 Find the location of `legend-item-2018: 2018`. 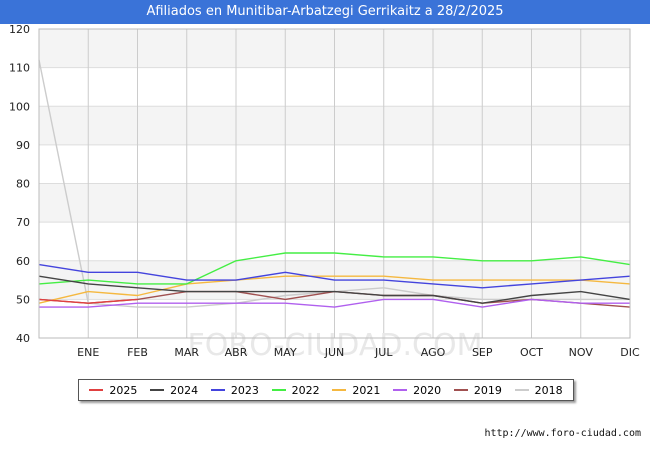

legend-item-2018: 2018 is located at coordinates (538, 390).